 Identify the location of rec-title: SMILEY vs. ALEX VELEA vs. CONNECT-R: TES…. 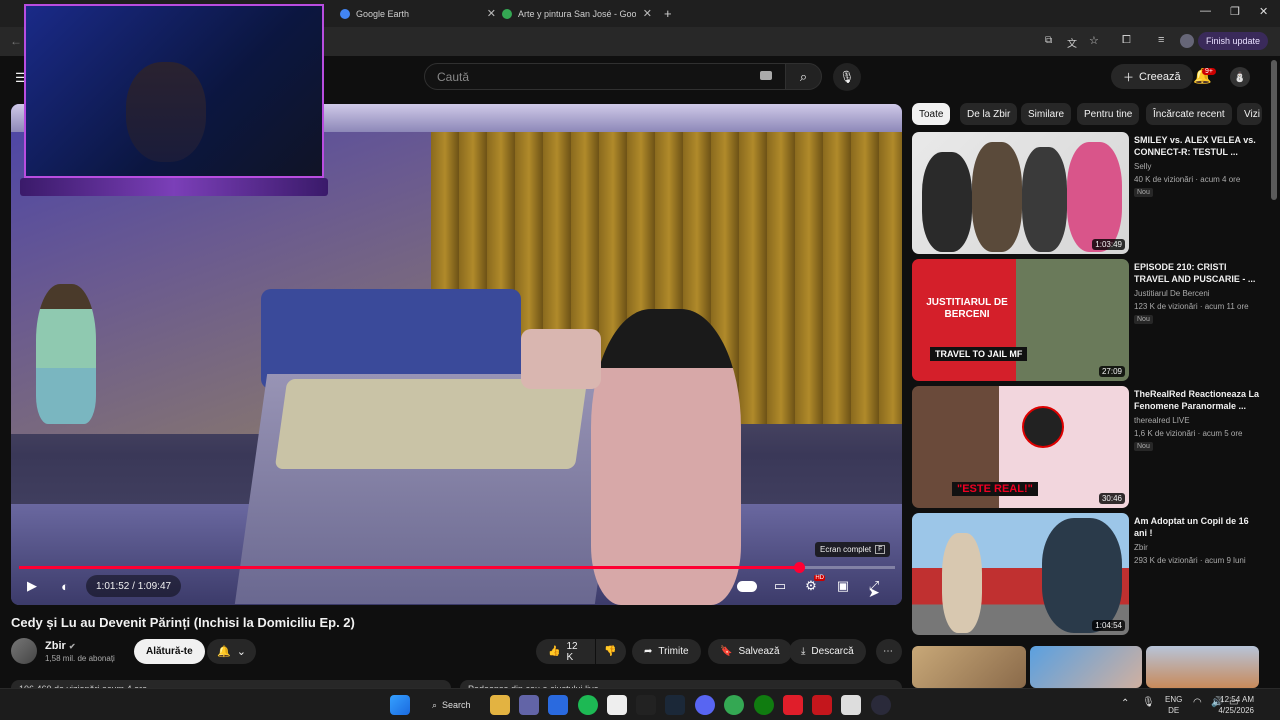
(1195, 146).